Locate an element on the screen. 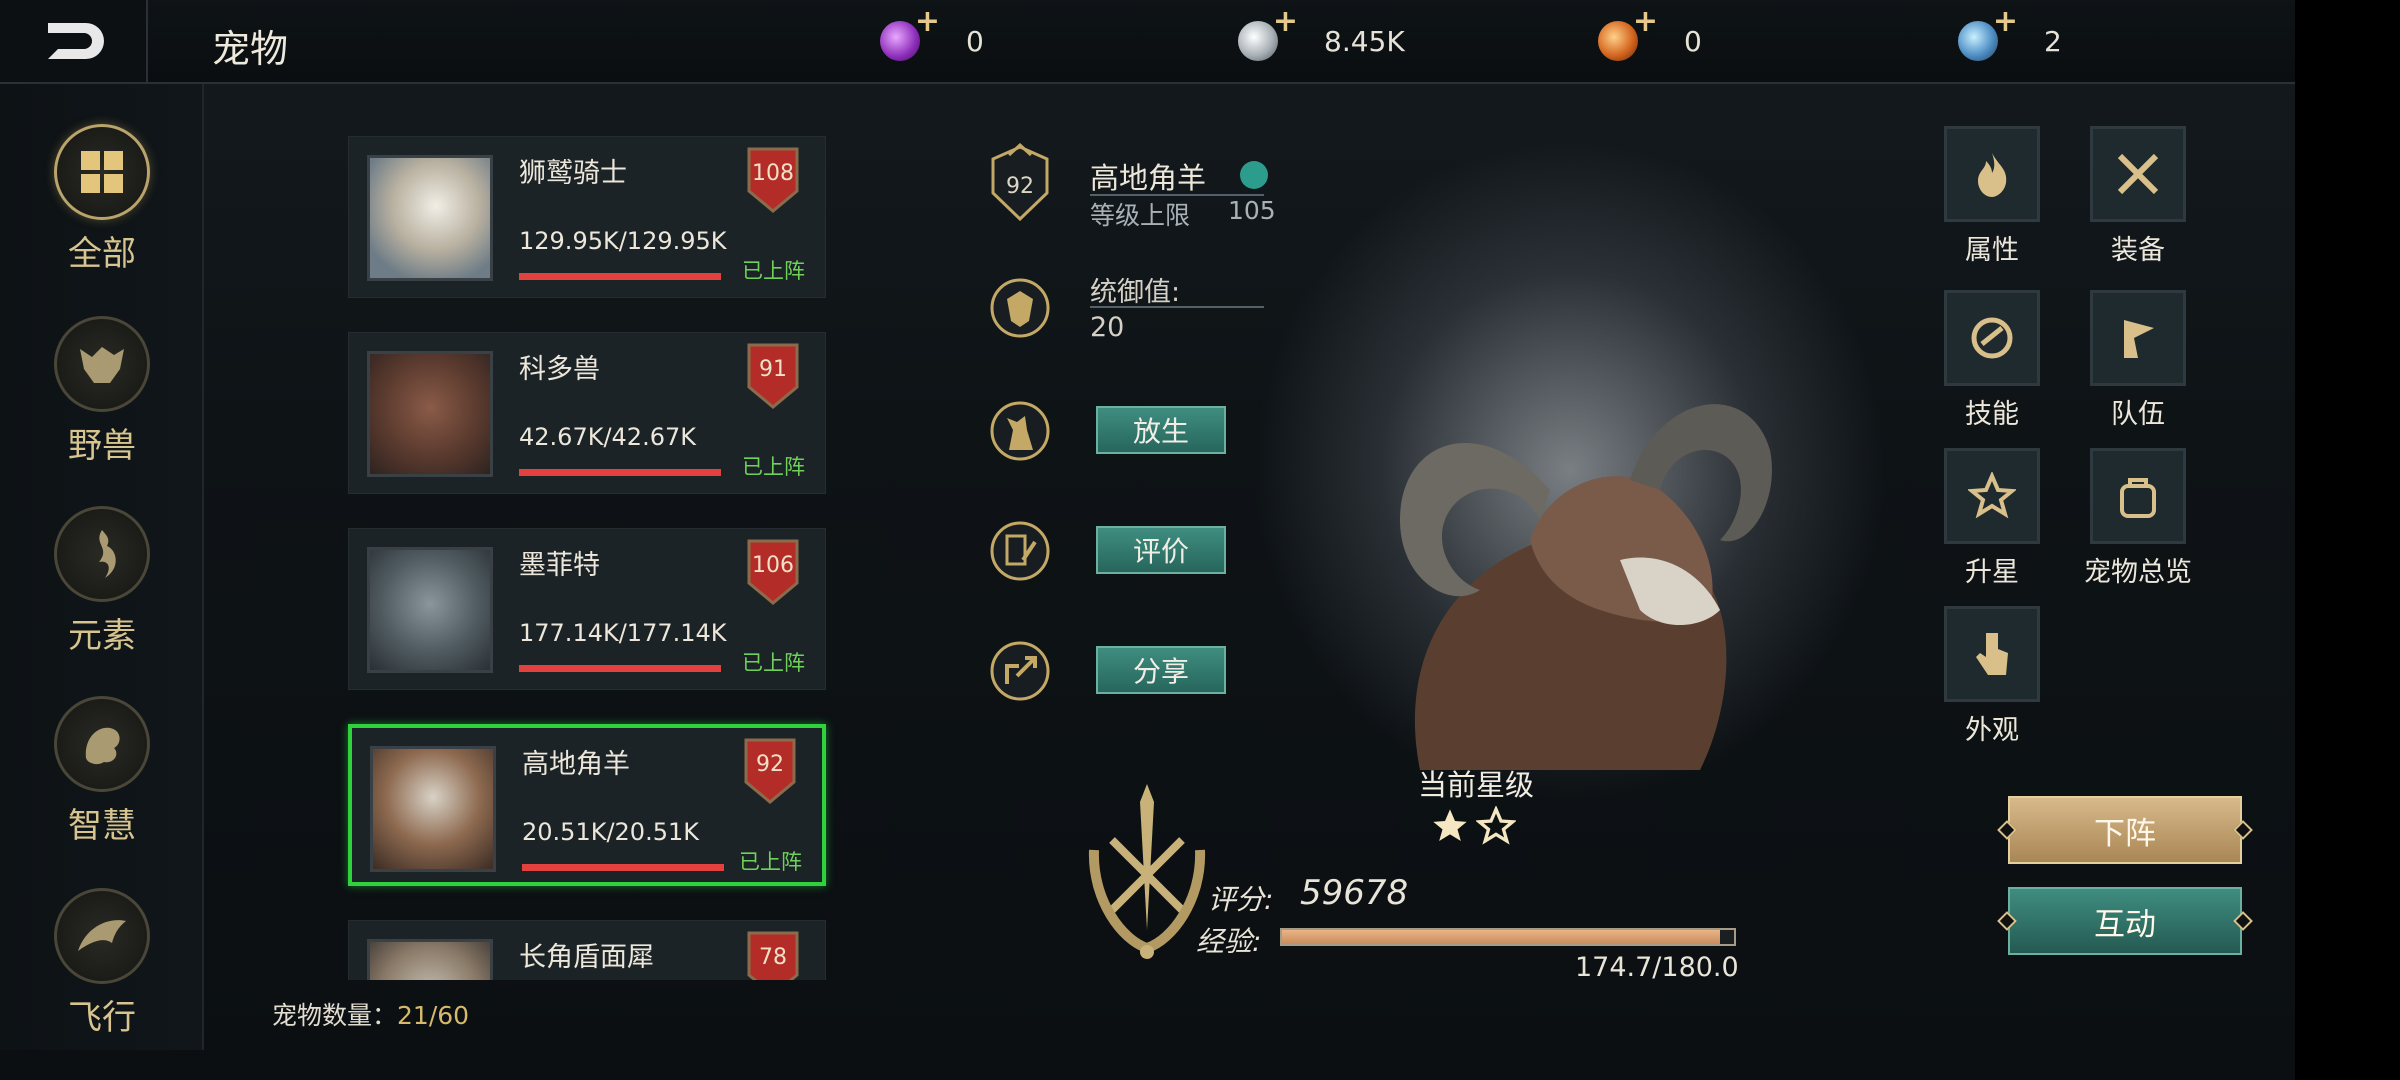  category-wisdom: 智慧 is located at coordinates (102, 781).